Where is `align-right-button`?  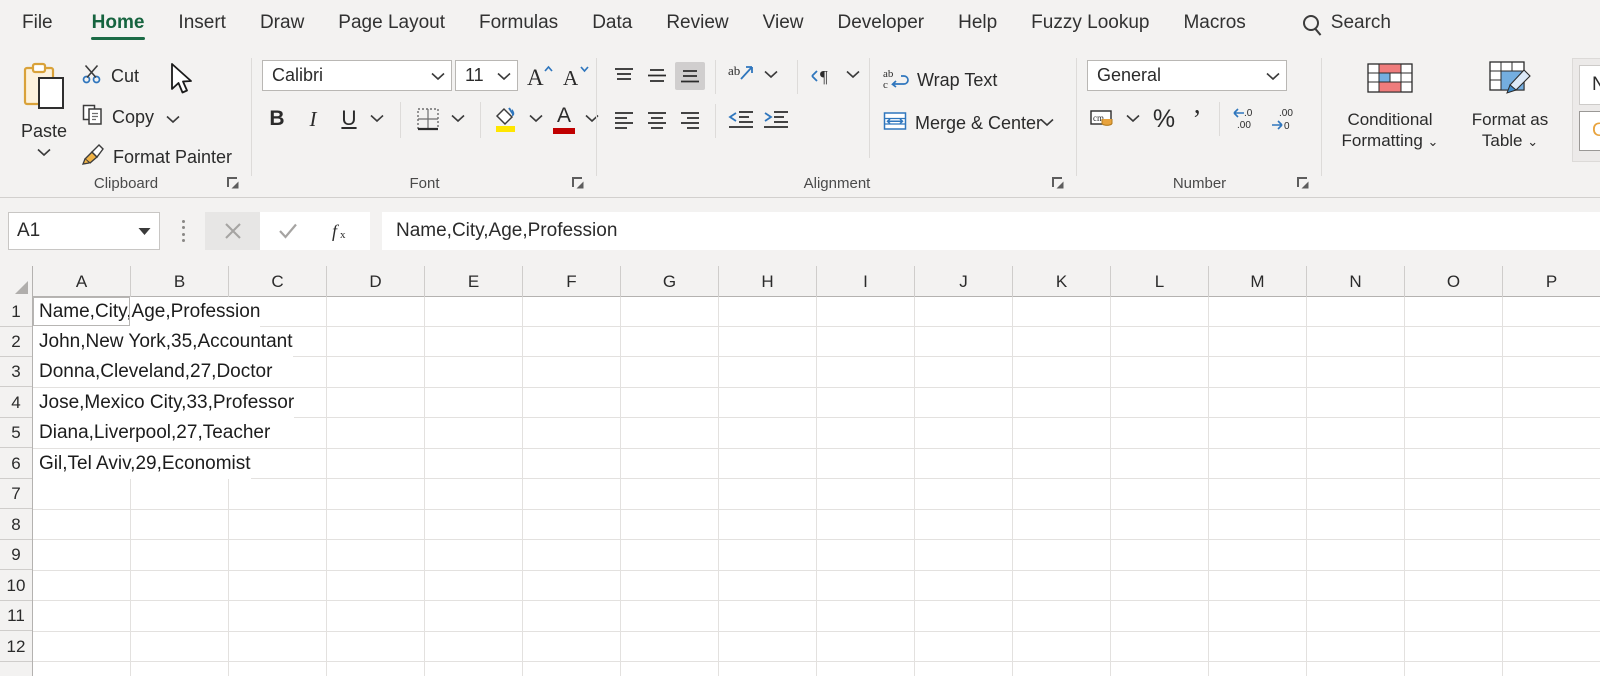
align-right-button is located at coordinates (690, 120).